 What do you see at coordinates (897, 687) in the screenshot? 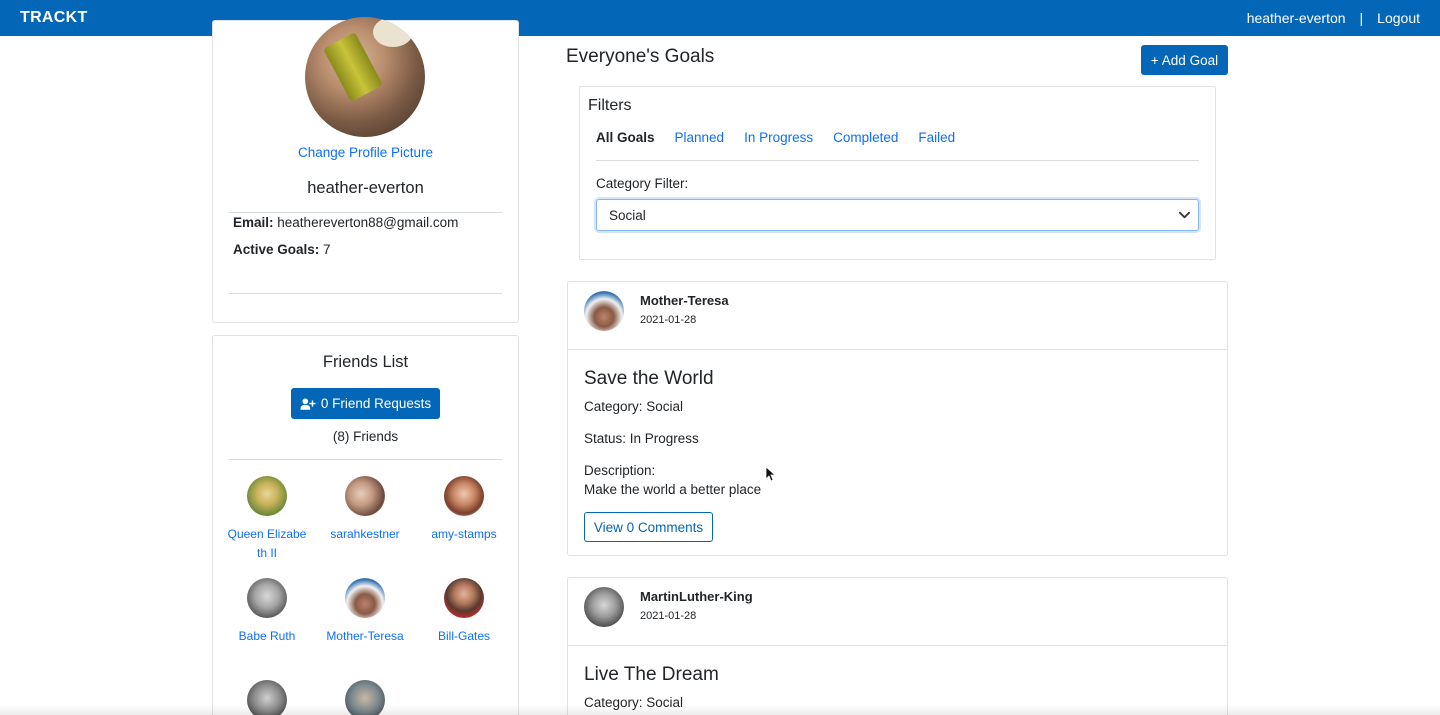
I see `goal-card-body: Live The Dream Category: Social` at bounding box center [897, 687].